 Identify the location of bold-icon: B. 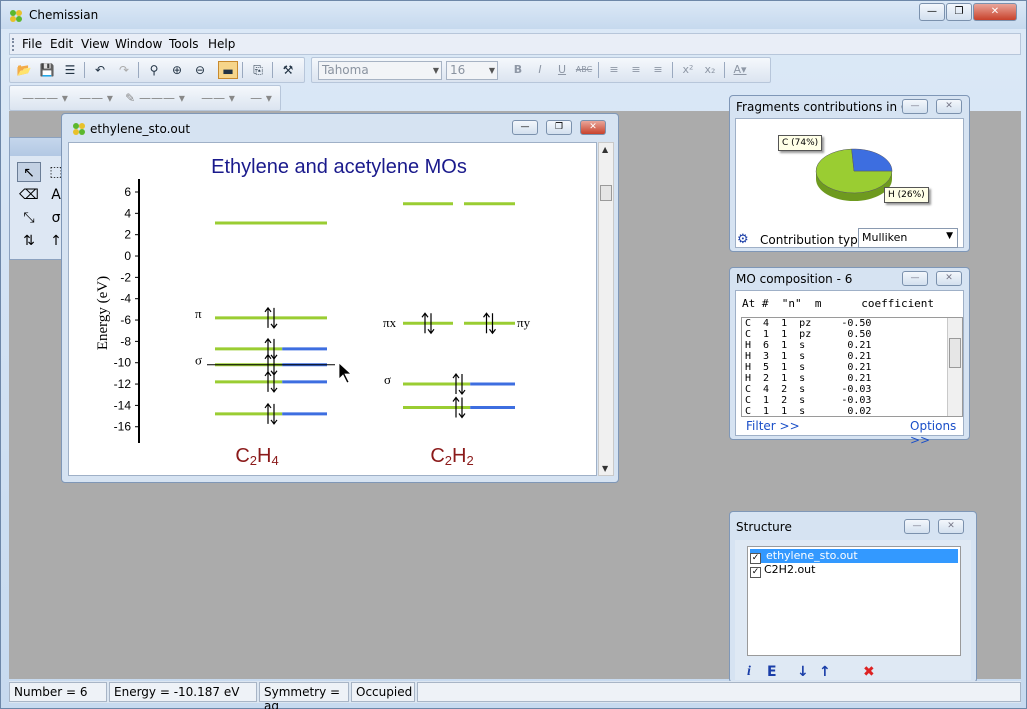
(518, 70).